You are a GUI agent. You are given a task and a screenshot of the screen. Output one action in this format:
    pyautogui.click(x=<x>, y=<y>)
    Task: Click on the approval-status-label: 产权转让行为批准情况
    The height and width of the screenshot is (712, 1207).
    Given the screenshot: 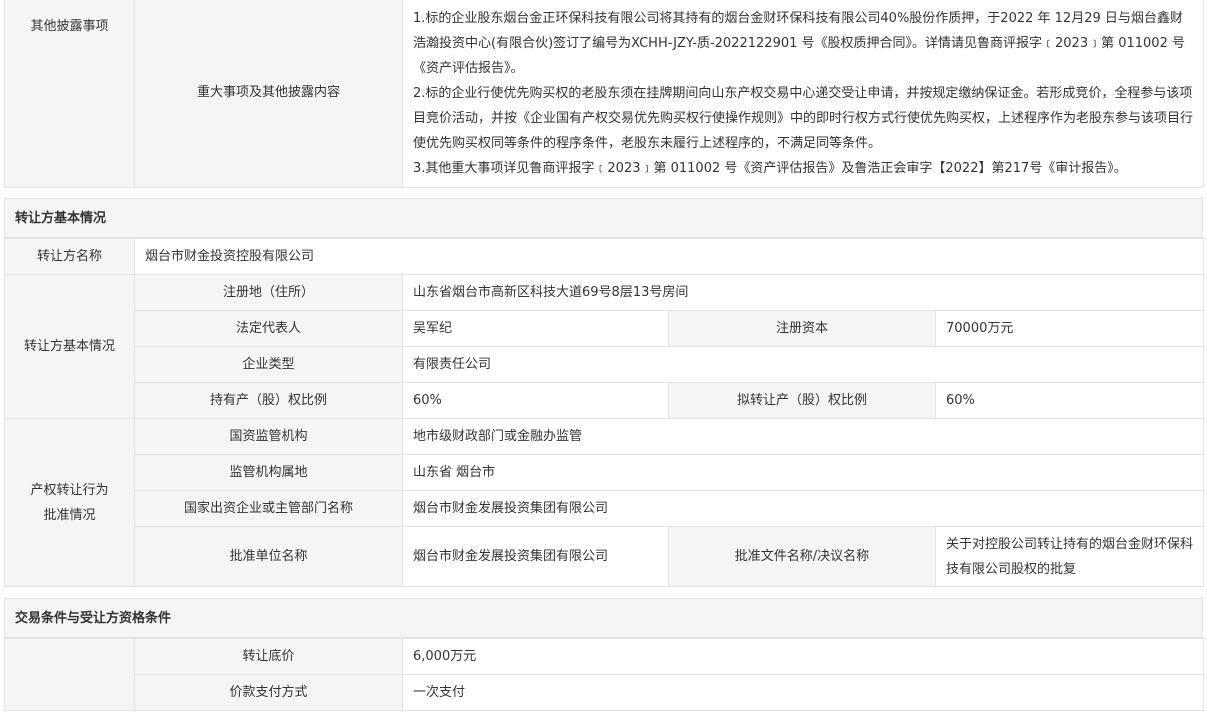 What is the action you would take?
    pyautogui.click(x=69, y=502)
    